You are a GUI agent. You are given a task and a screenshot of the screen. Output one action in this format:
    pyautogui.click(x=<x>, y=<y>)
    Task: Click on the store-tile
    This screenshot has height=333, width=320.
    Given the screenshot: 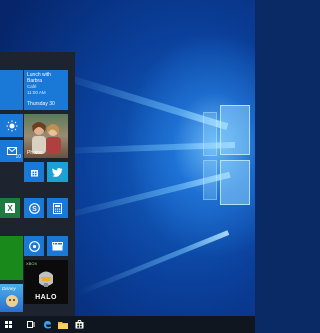 What is the action you would take?
    pyautogui.click(x=34, y=172)
    